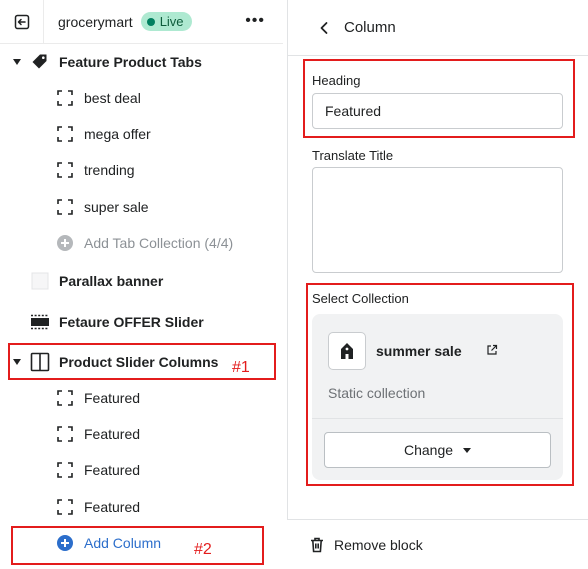  Describe the element at coordinates (438, 519) in the screenshot. I see `footer-divider` at that location.